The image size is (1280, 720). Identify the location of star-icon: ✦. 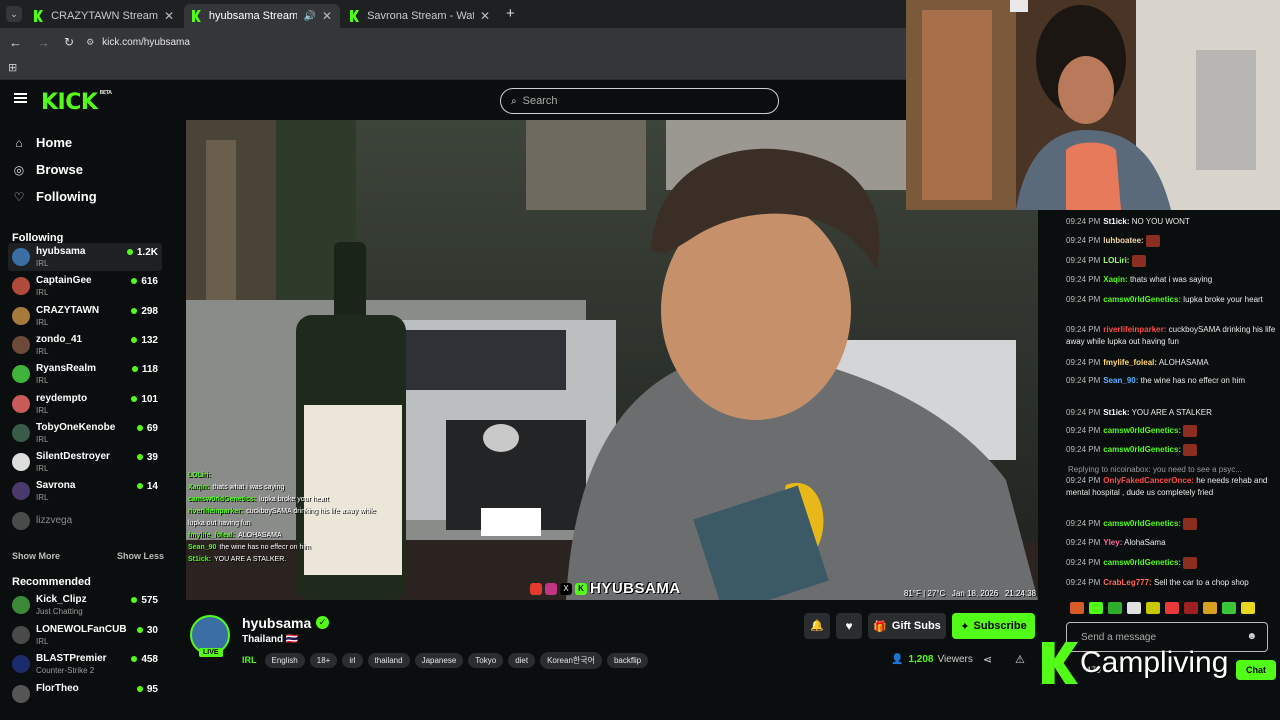
(965, 626).